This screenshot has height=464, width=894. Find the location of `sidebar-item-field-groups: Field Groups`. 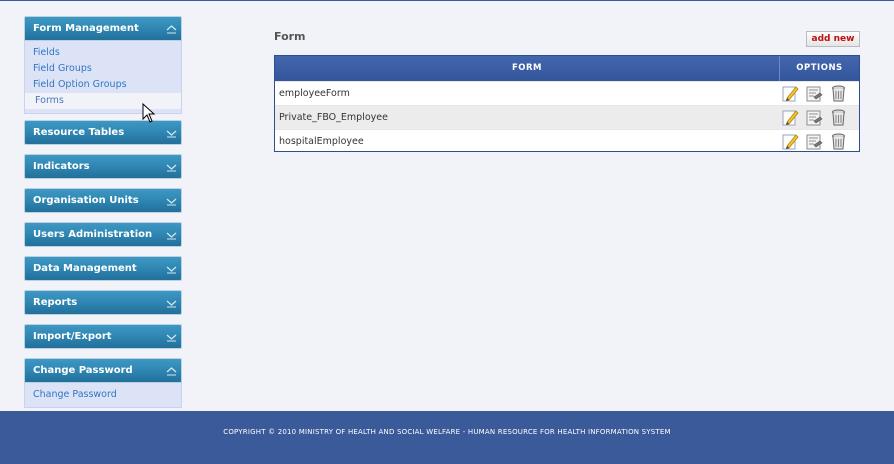

sidebar-item-field-groups: Field Groups is located at coordinates (103, 69).